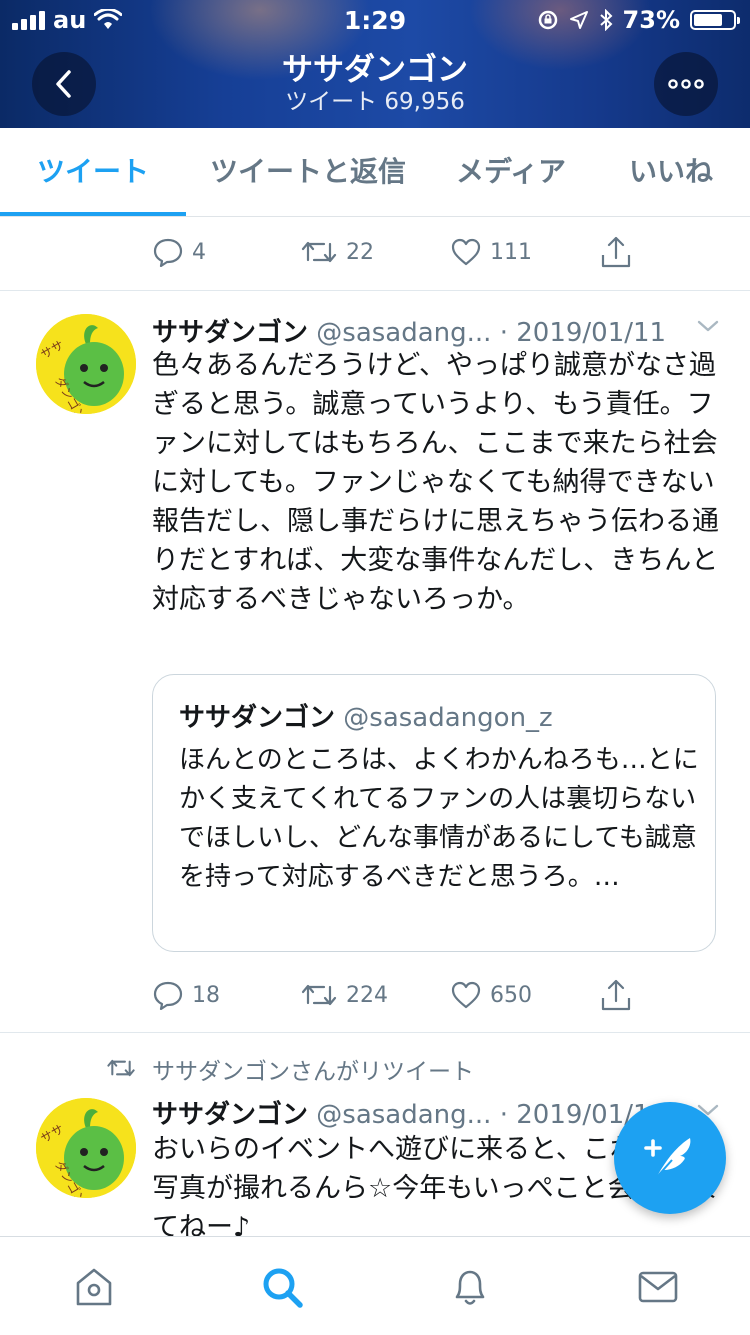  Describe the element at coordinates (708, 326) in the screenshot. I see `chevron-down-icon` at that location.